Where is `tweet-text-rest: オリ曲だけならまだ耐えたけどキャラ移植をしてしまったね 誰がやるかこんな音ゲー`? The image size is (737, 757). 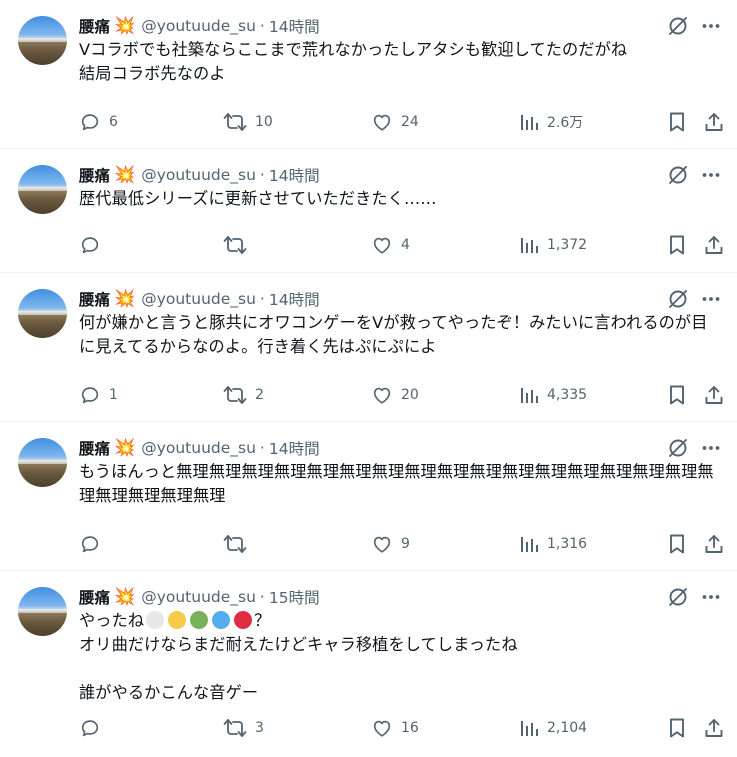
tweet-text-rest: オリ曲だけならまだ耐えたけどキャラ移植をしてしまったね 誰がやるかこんな音ゲー is located at coordinates (298, 668).